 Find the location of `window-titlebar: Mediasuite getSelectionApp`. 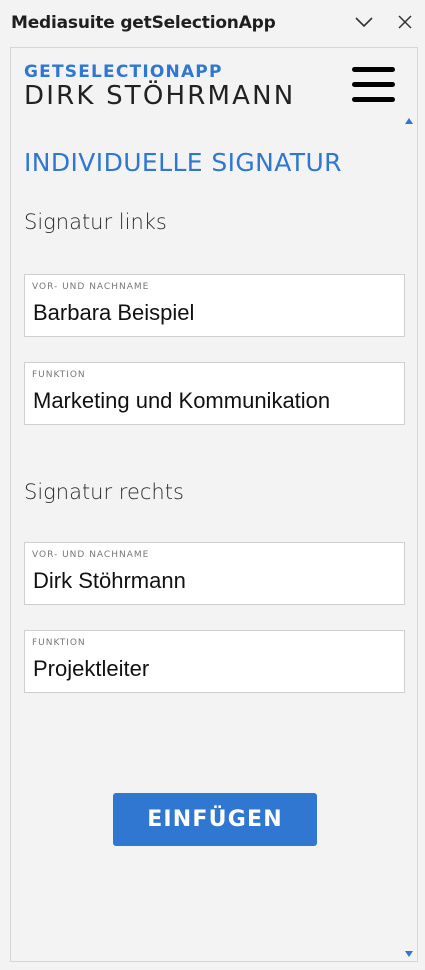

window-titlebar: Mediasuite getSelectionApp is located at coordinates (212, 23).